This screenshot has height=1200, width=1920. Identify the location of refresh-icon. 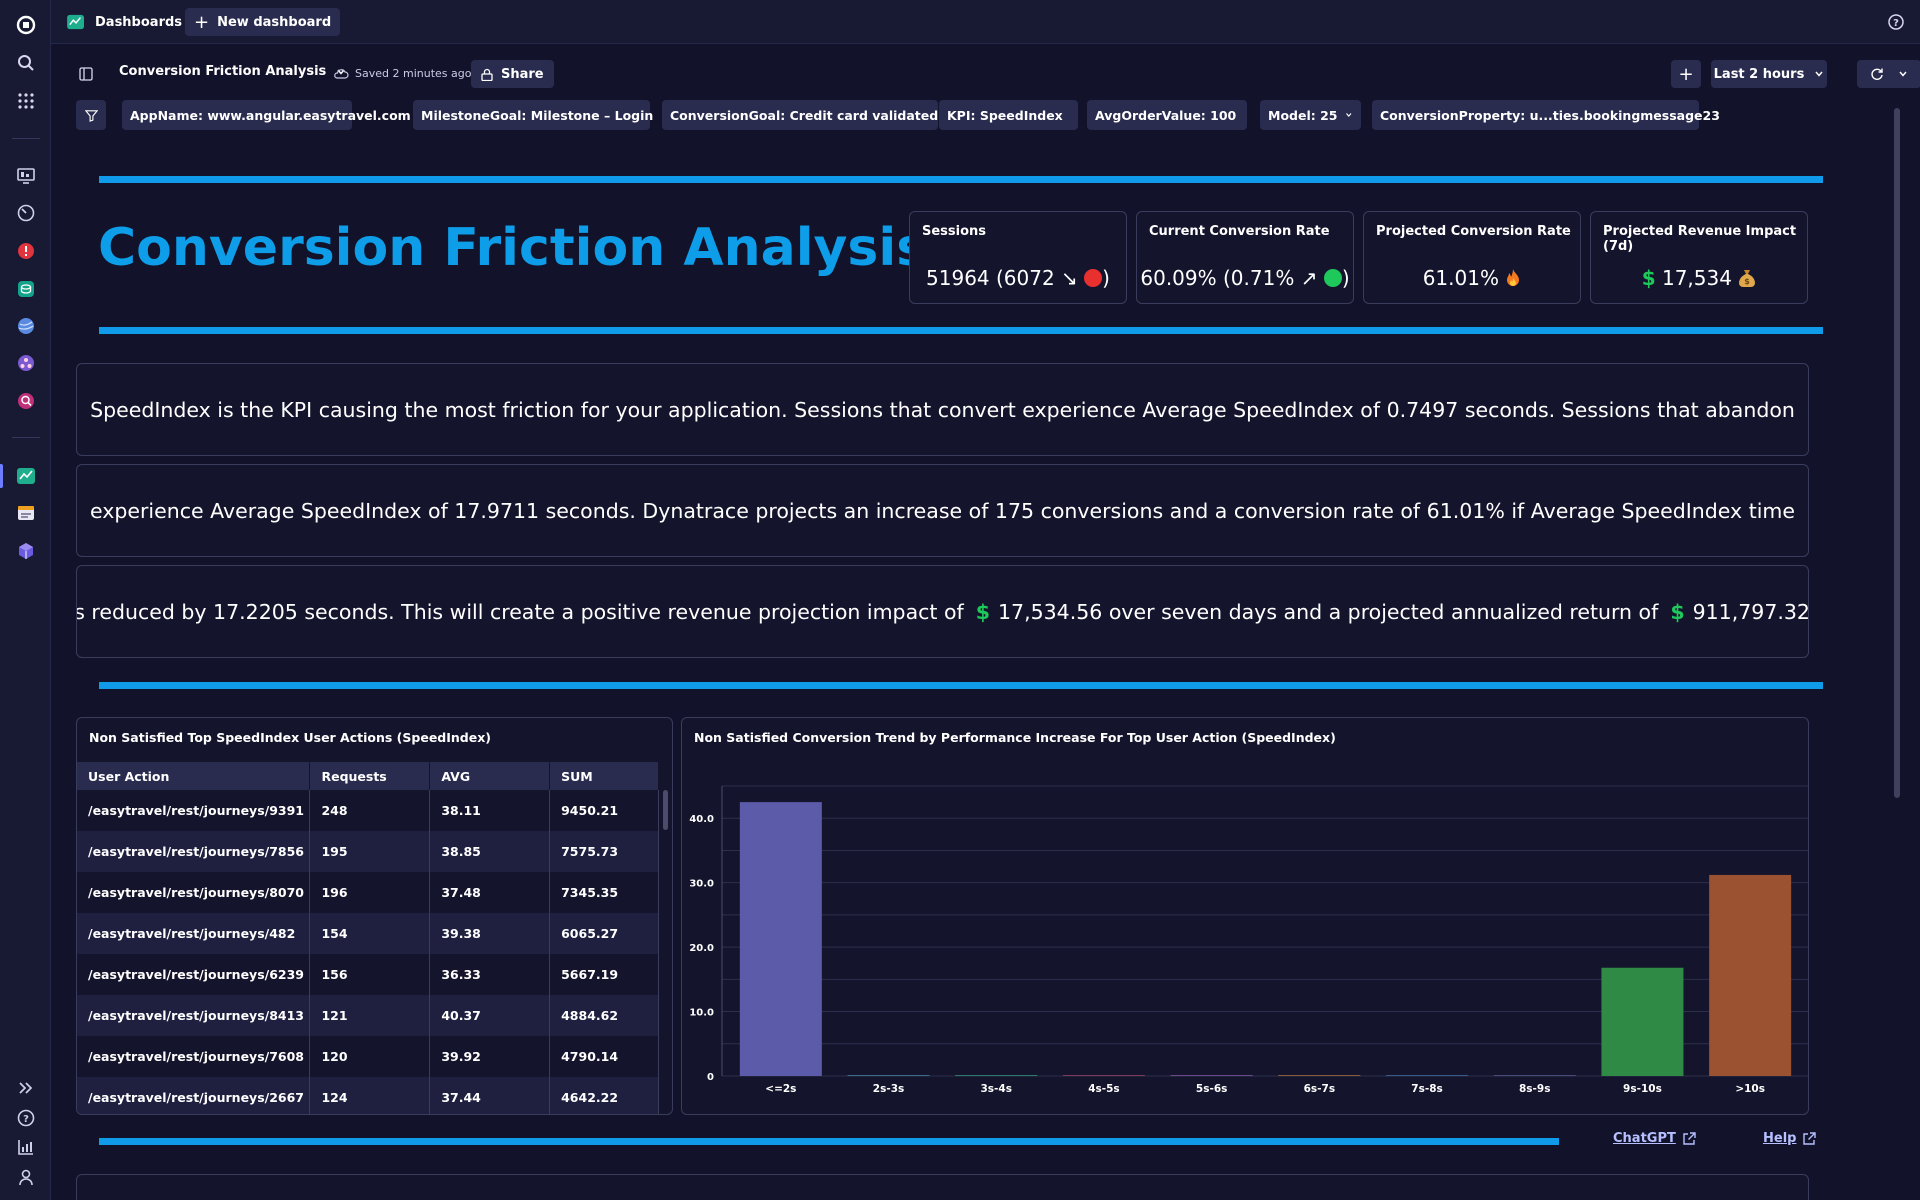
(1877, 74).